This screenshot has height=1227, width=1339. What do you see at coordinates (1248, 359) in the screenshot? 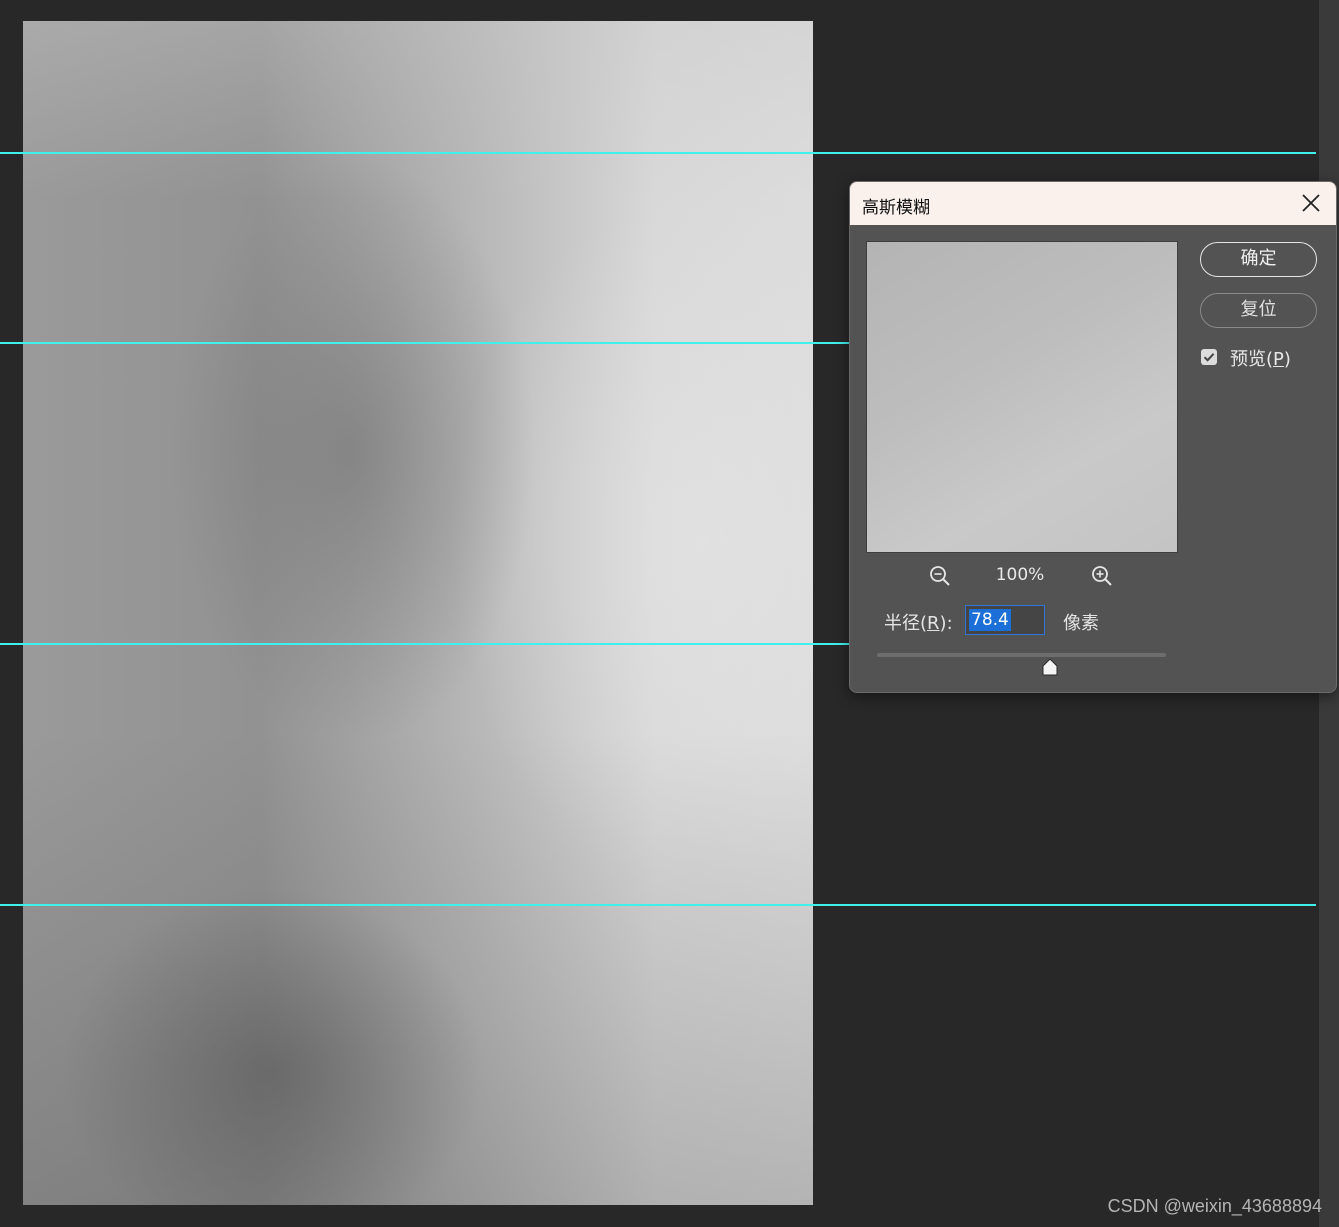
I see `preview-label-text: 预览` at bounding box center [1248, 359].